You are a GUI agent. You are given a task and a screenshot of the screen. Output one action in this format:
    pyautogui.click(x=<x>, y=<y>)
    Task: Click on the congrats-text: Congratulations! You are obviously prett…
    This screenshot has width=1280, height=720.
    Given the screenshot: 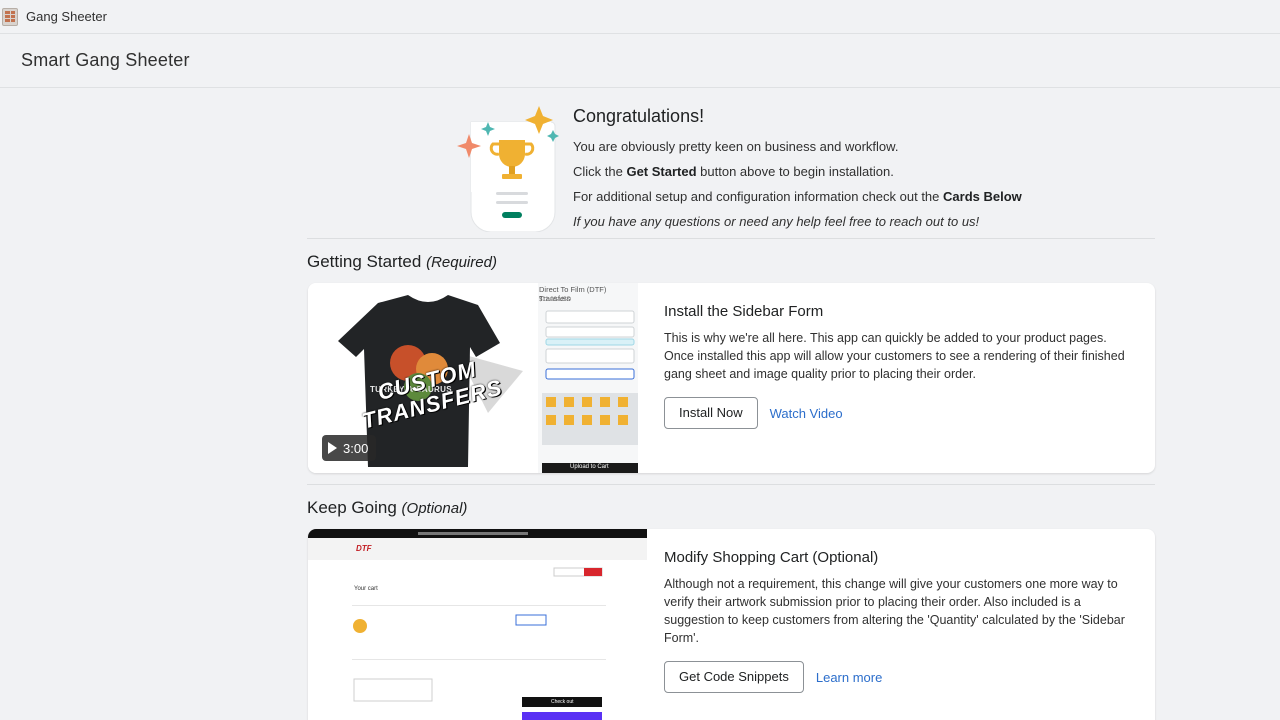 What is the action you would take?
    pyautogui.click(x=863, y=170)
    